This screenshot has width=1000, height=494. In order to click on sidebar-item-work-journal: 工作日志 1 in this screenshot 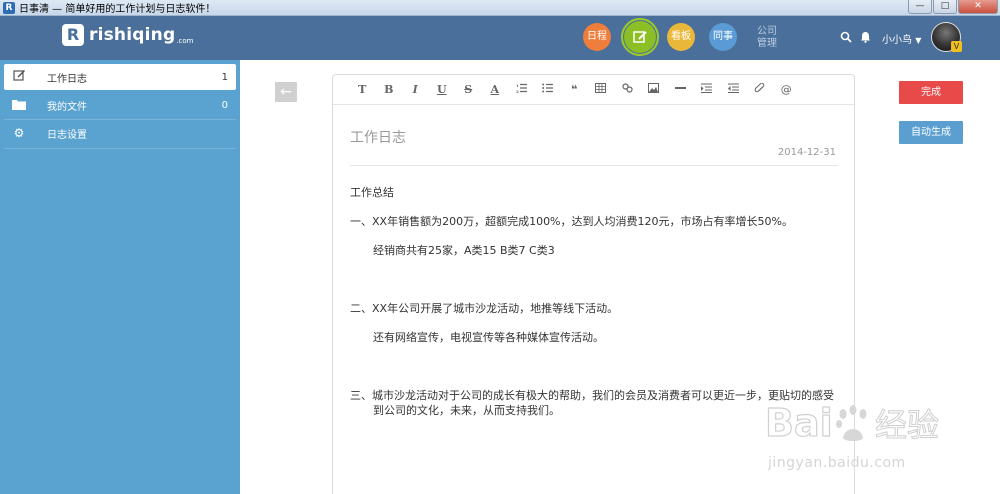, I will do `click(120, 77)`.